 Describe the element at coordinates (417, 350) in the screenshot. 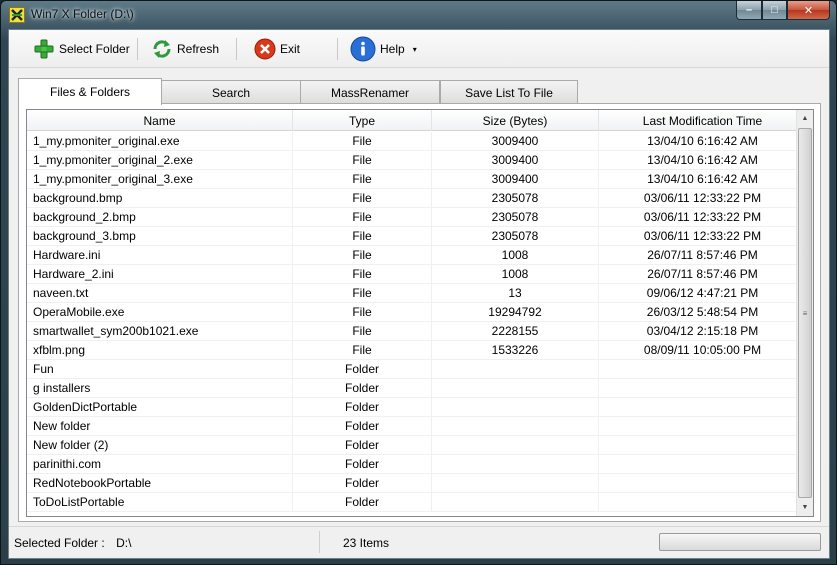

I see `table-row: xfblm.png File 1533226 08/09/11 10:05:00 PM` at that location.